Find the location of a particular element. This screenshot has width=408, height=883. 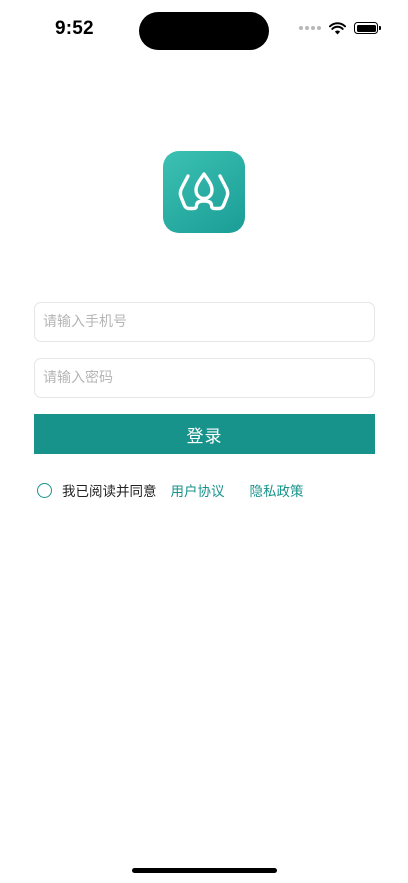

home-indicator is located at coordinates (204, 870).